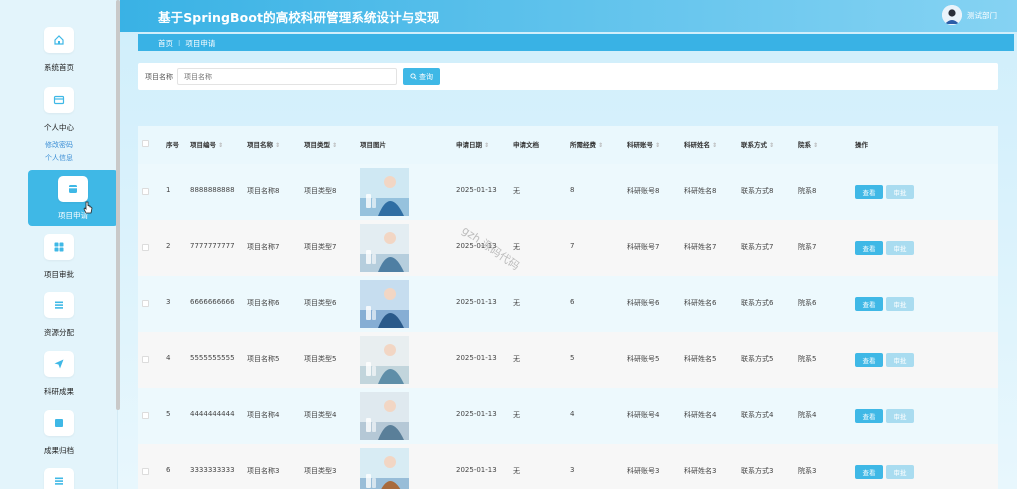 The width and height of the screenshot is (1024, 489). I want to click on cell-type: 项目类型8, so click(320, 191).